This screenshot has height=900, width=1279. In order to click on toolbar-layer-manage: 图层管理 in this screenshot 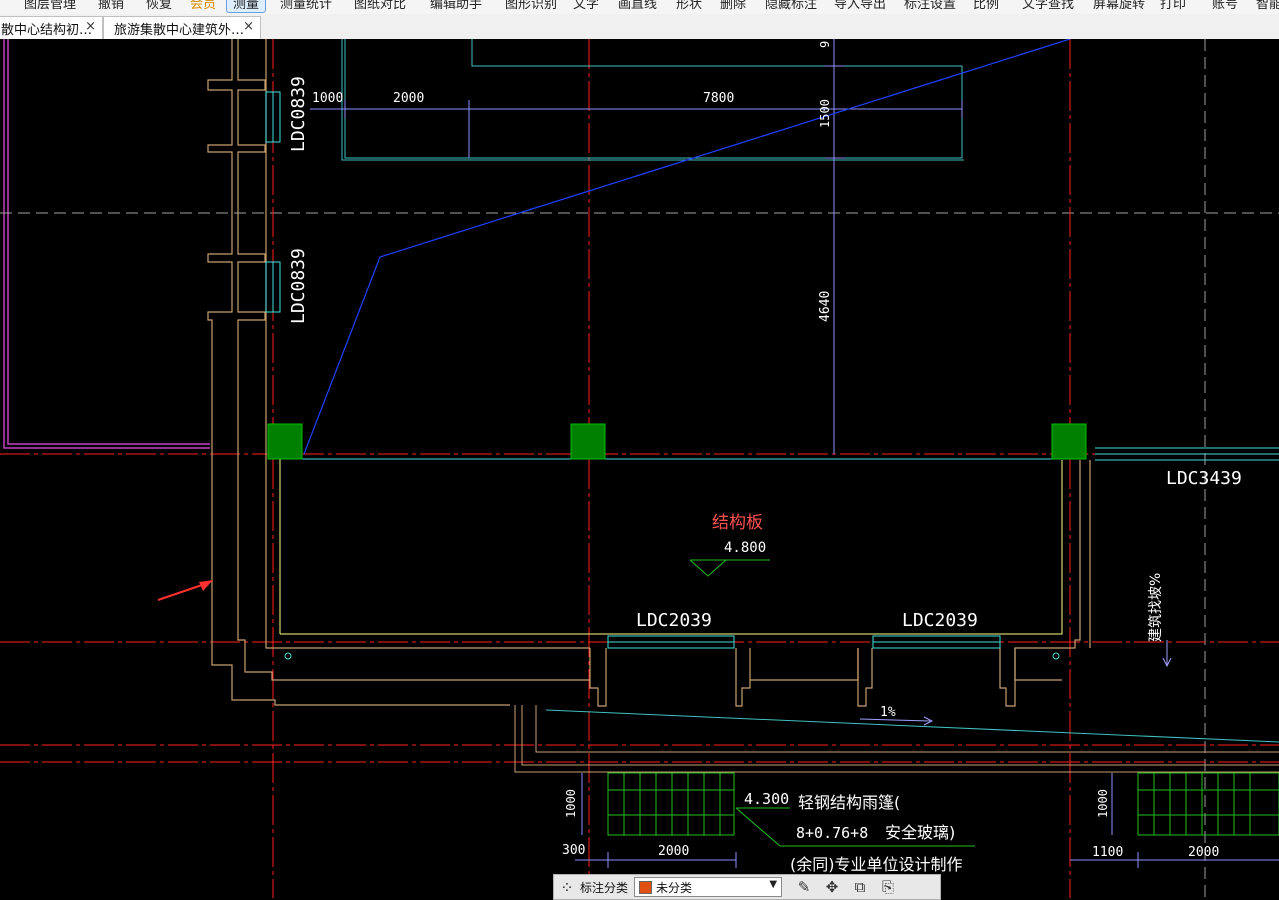, I will do `click(50, 6)`.